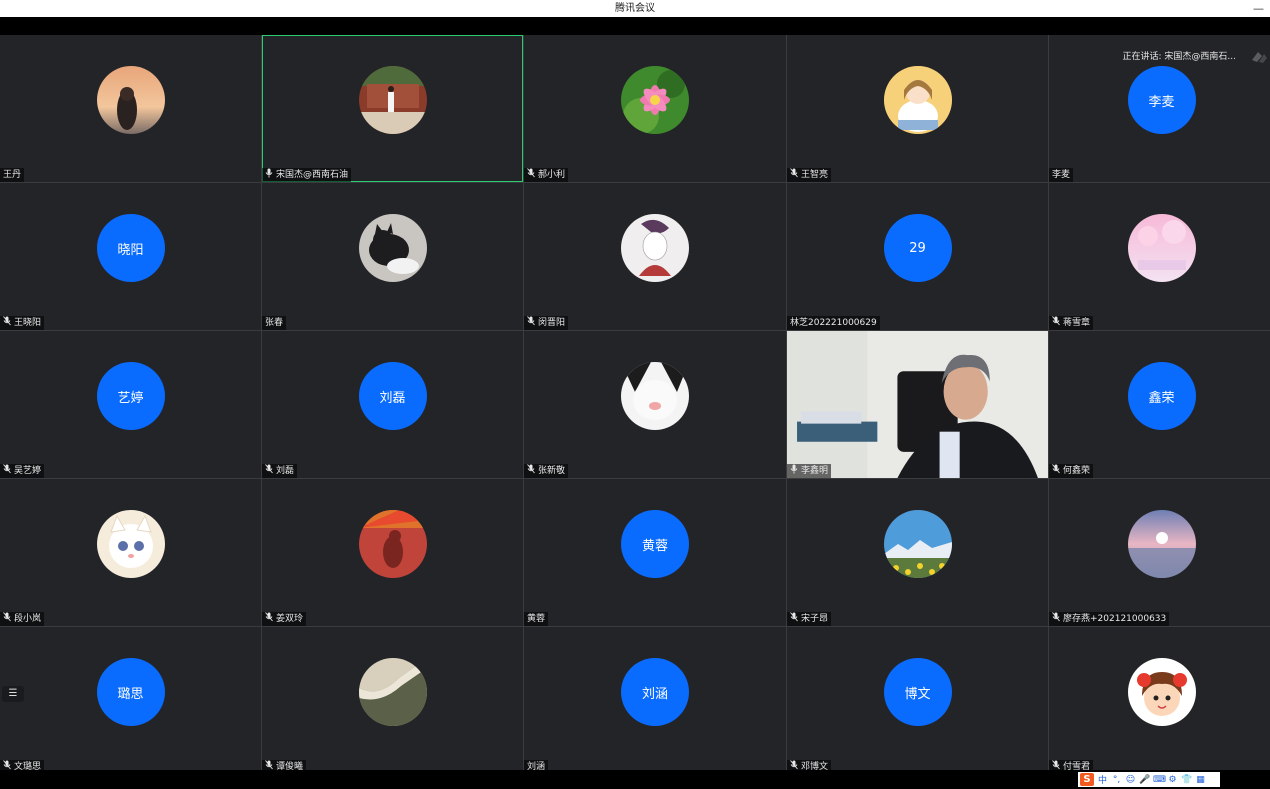 The height and width of the screenshot is (789, 1270). I want to click on participant-avatar: 李麦, so click(1161, 100).